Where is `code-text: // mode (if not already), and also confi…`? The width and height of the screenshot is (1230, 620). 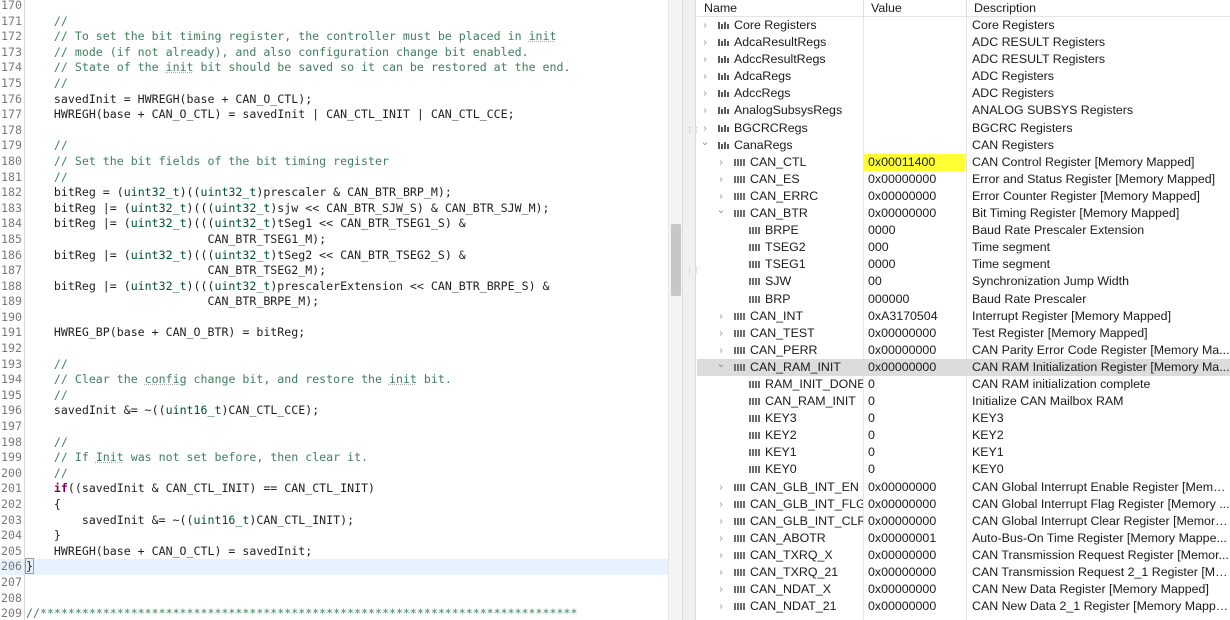 code-text: // mode (if not already), and also confi… is located at coordinates (277, 53).